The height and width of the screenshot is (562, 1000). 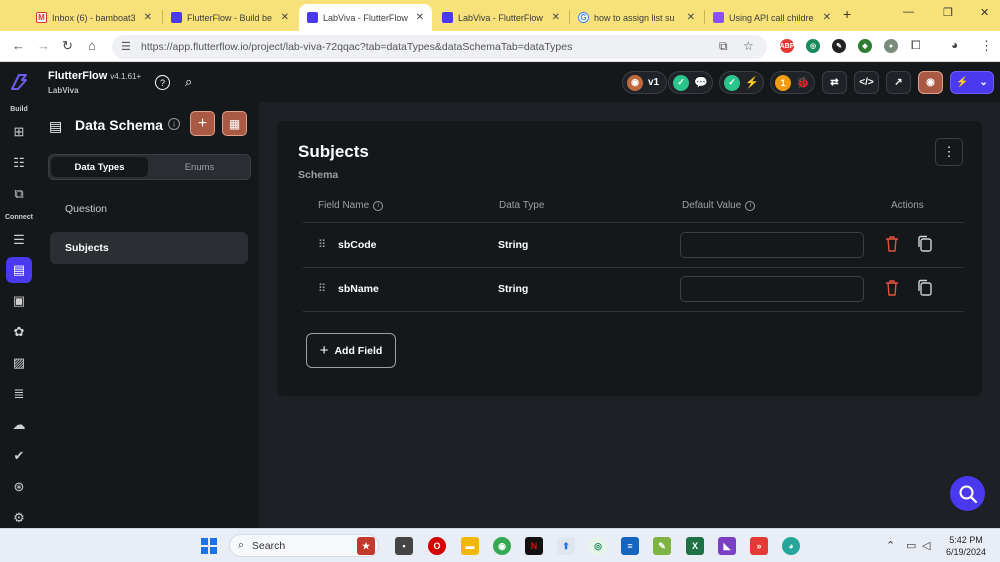 I want to click on extensions-puzzle-icon: ⧠, so click(x=916, y=45).